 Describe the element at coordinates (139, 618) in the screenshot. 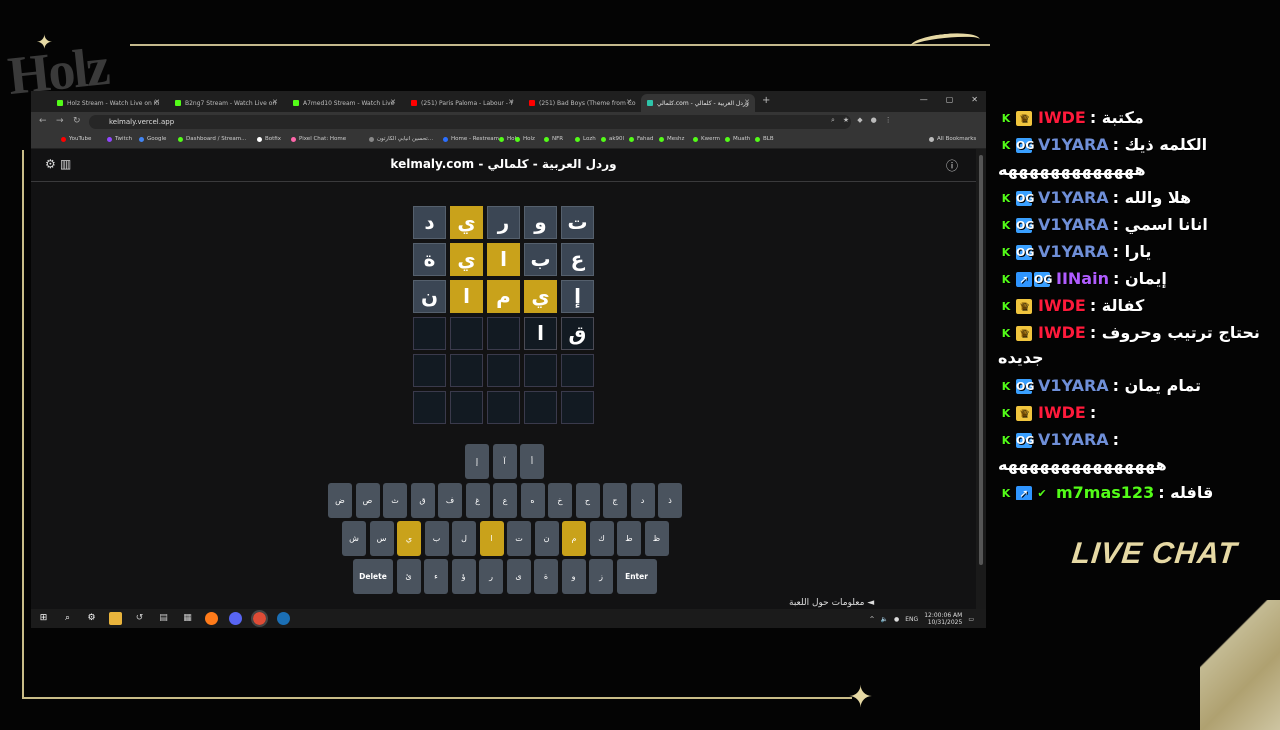

I see `app-icon: ↺` at that location.